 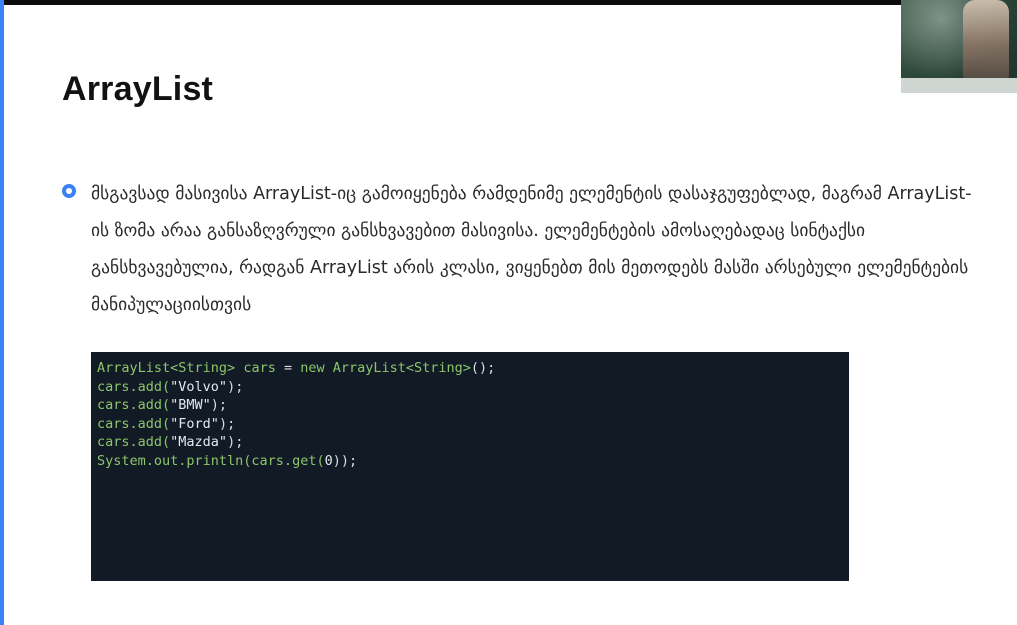 I want to click on code-token: ();, so click(x=483, y=368).